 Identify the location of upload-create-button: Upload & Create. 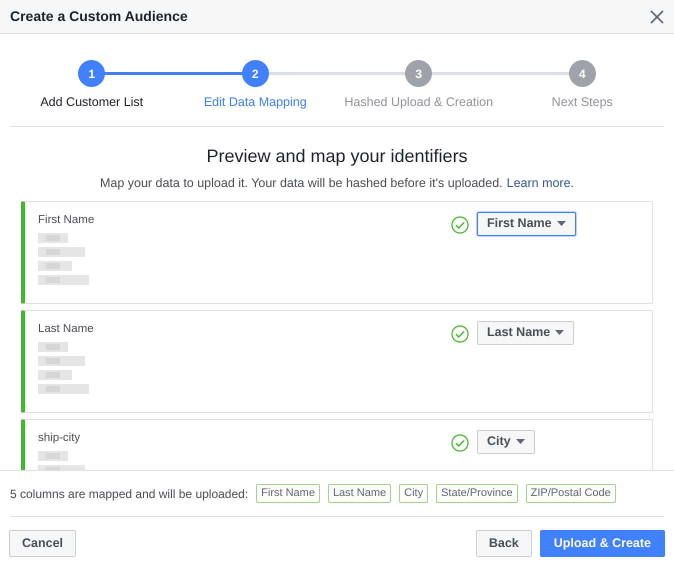
(602, 543).